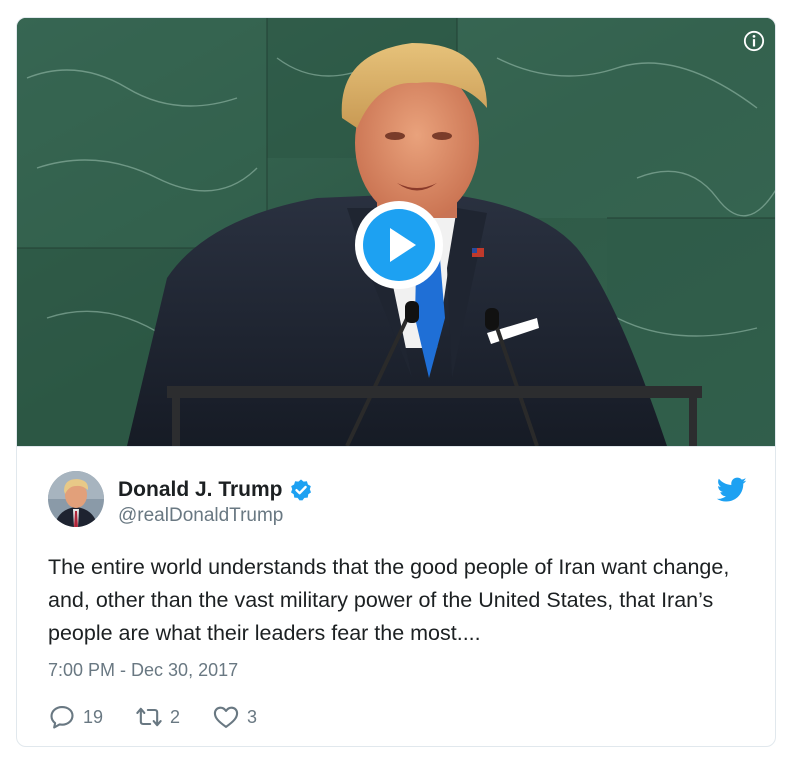 This screenshot has width=799, height=768. I want to click on reply-bubble-icon, so click(62, 717).